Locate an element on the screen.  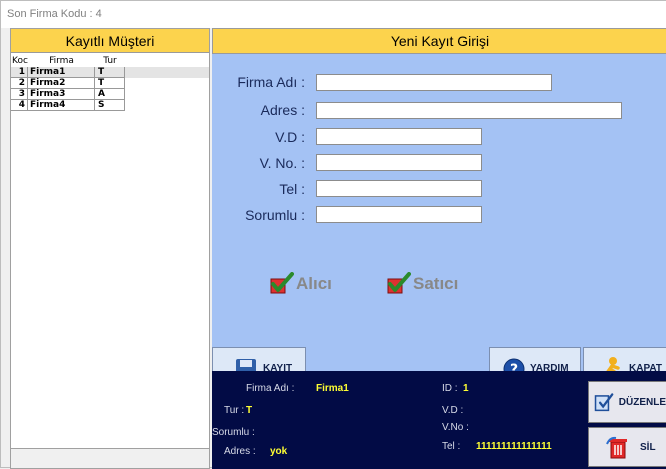
alici-checkbox: Alıcı is located at coordinates (300, 284).